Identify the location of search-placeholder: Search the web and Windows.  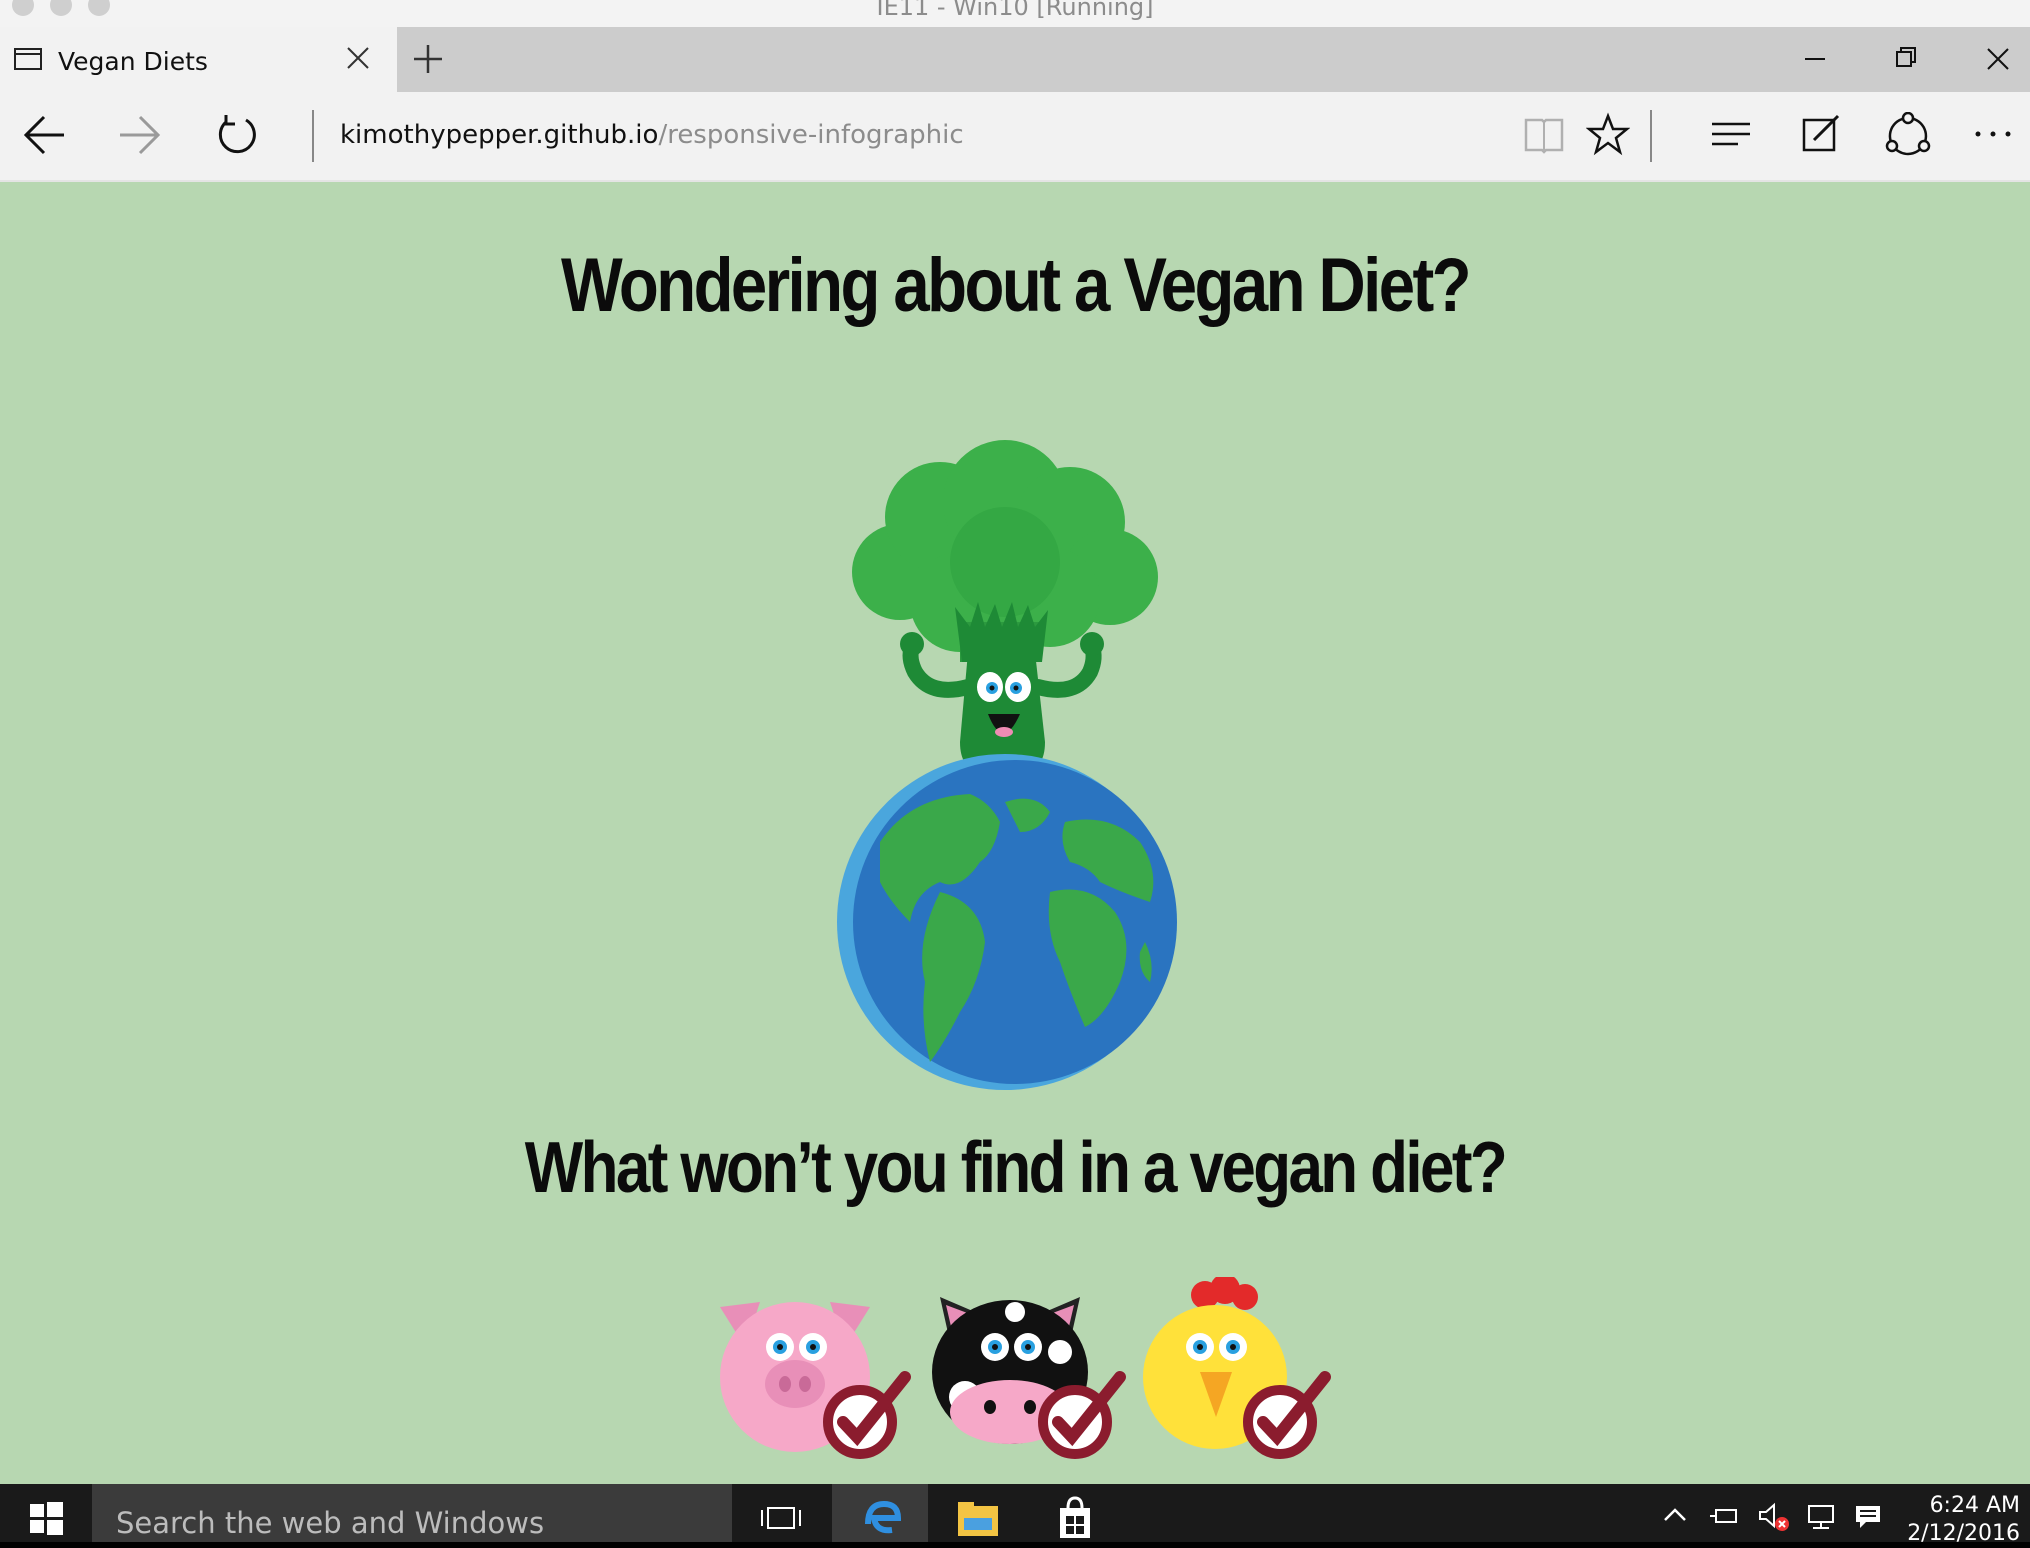
(330, 1523).